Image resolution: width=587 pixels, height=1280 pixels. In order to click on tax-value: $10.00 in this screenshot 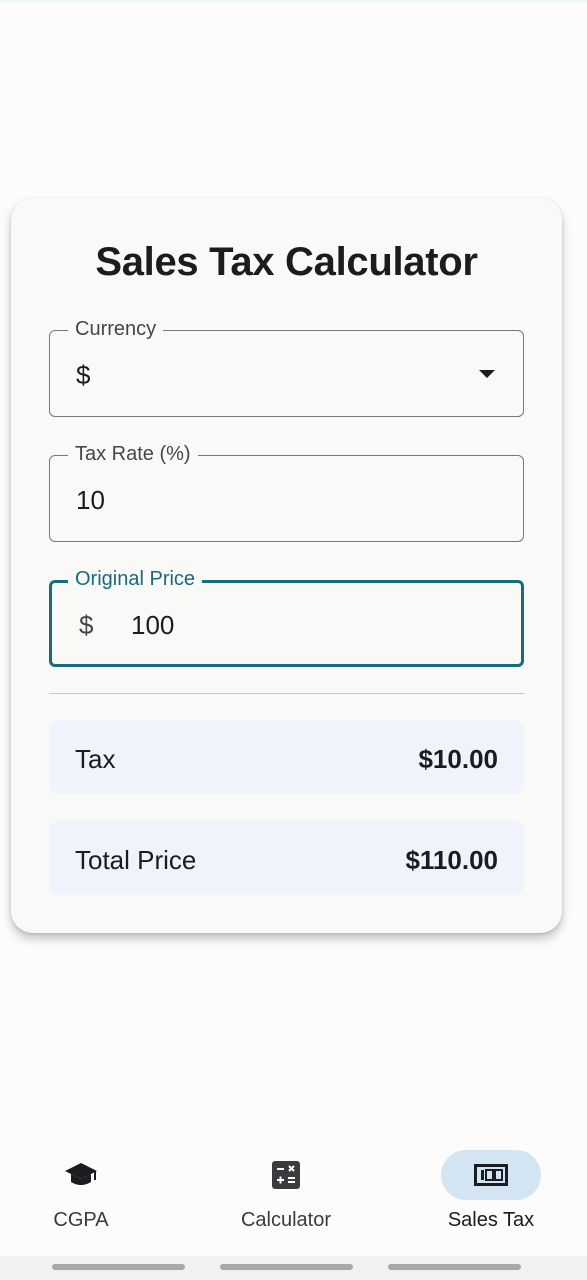, I will do `click(458, 759)`.